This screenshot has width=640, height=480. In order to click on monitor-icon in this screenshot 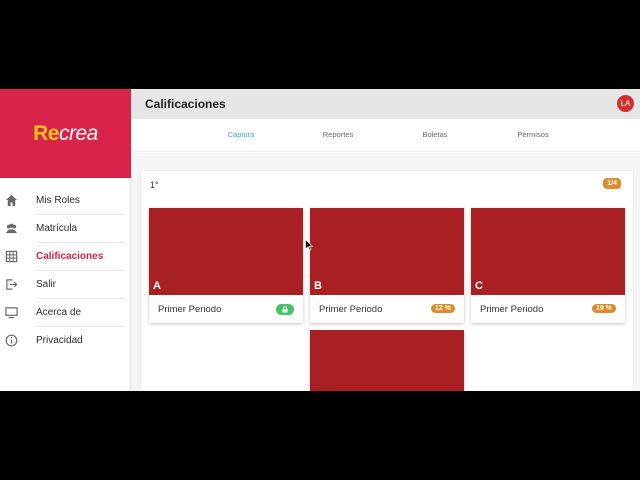, I will do `click(11, 313)`.